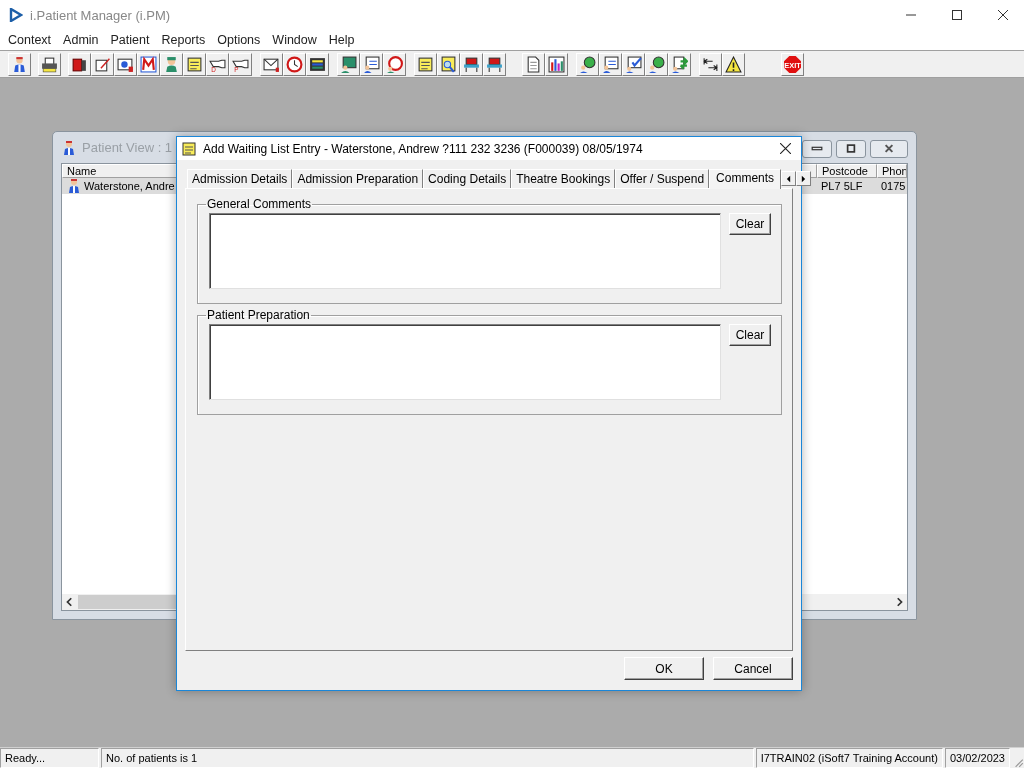 The height and width of the screenshot is (768, 1024). What do you see at coordinates (662, 178) in the screenshot?
I see `tab: Offer / Suspend` at bounding box center [662, 178].